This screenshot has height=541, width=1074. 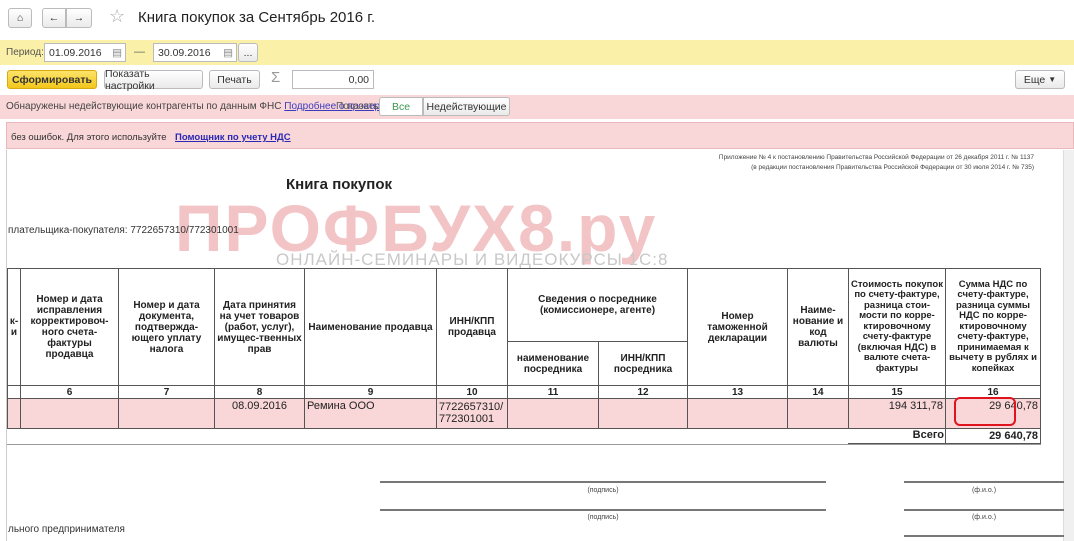 What do you see at coordinates (166, 392) in the screenshot?
I see `column-number: 7` at bounding box center [166, 392].